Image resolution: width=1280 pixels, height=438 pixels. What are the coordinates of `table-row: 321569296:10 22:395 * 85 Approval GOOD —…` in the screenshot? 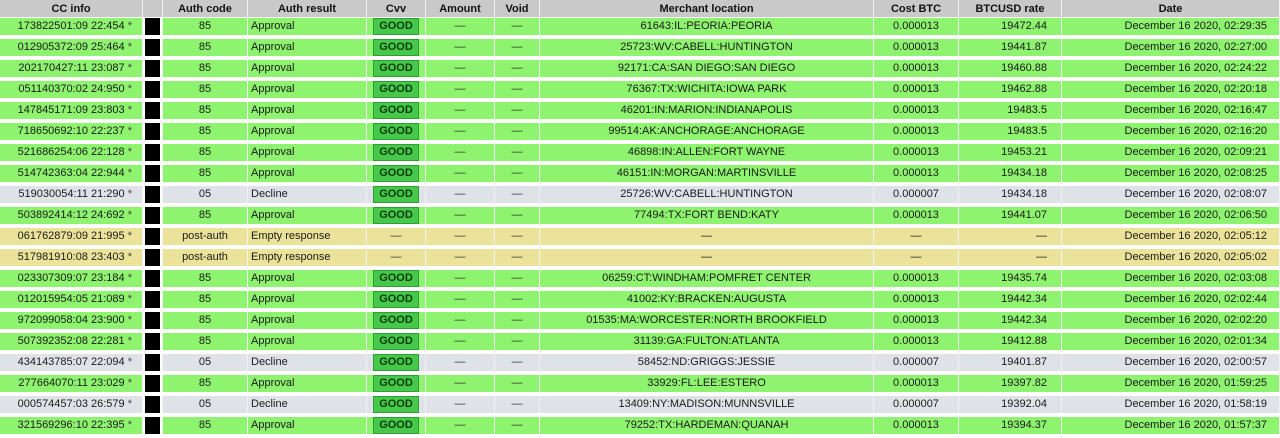 It's located at (640, 427).